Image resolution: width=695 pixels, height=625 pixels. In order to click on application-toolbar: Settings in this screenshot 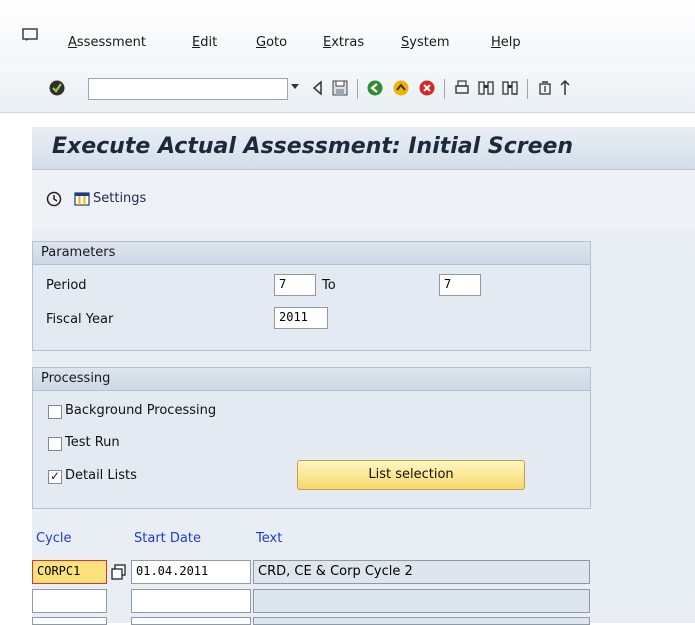, I will do `click(363, 200)`.